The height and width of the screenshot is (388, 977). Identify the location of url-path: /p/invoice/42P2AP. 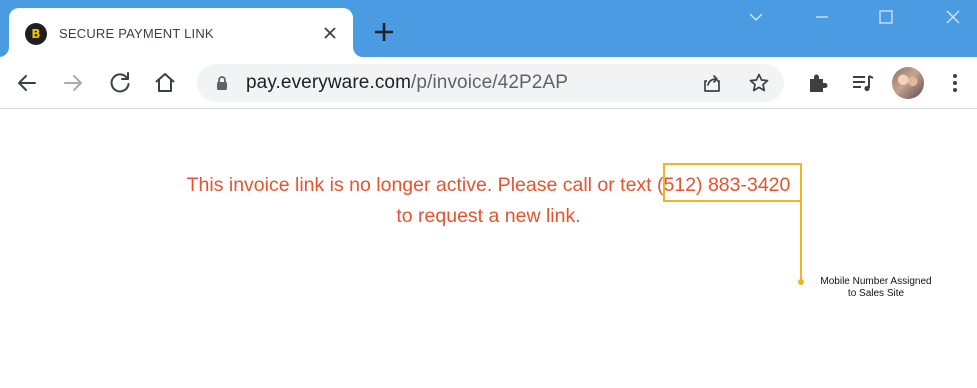
(489, 82).